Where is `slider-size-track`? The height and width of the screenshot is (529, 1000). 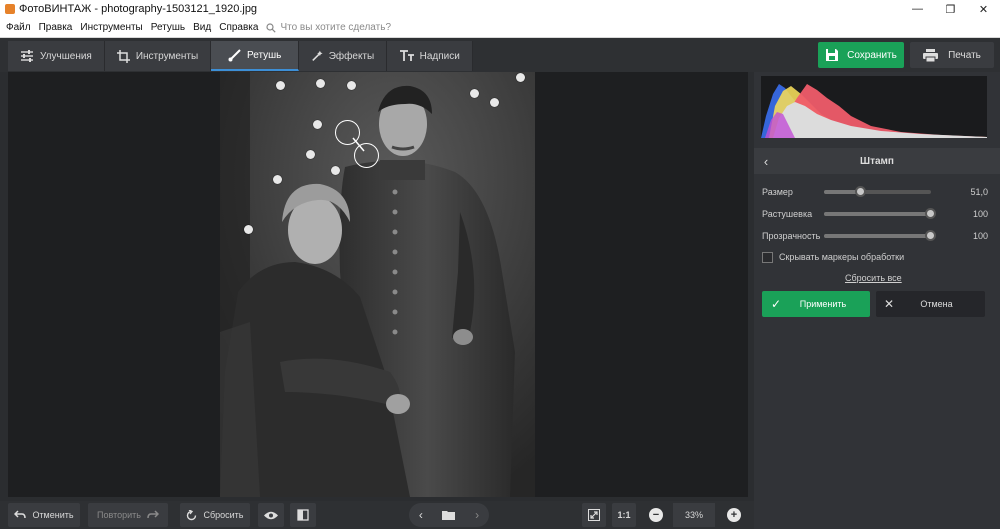
slider-size-track is located at coordinates (877, 191).